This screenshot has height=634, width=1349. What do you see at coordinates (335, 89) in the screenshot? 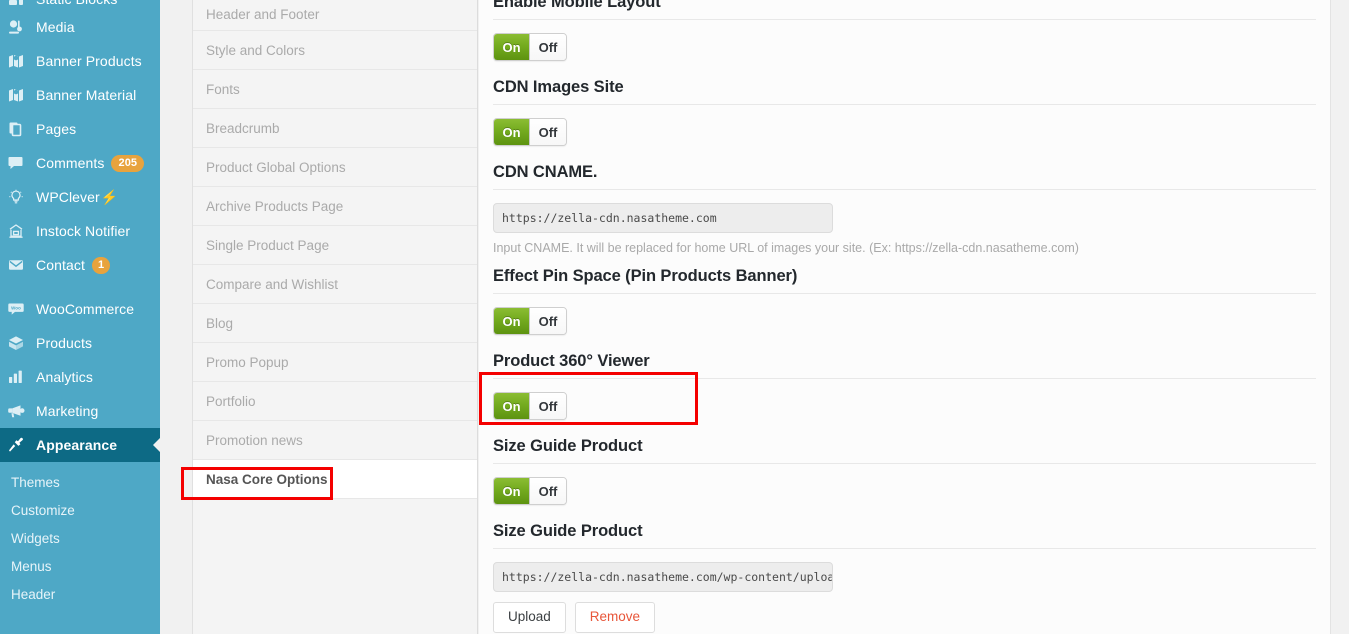
I see `options-nav-item-fonts: Fonts` at bounding box center [335, 89].